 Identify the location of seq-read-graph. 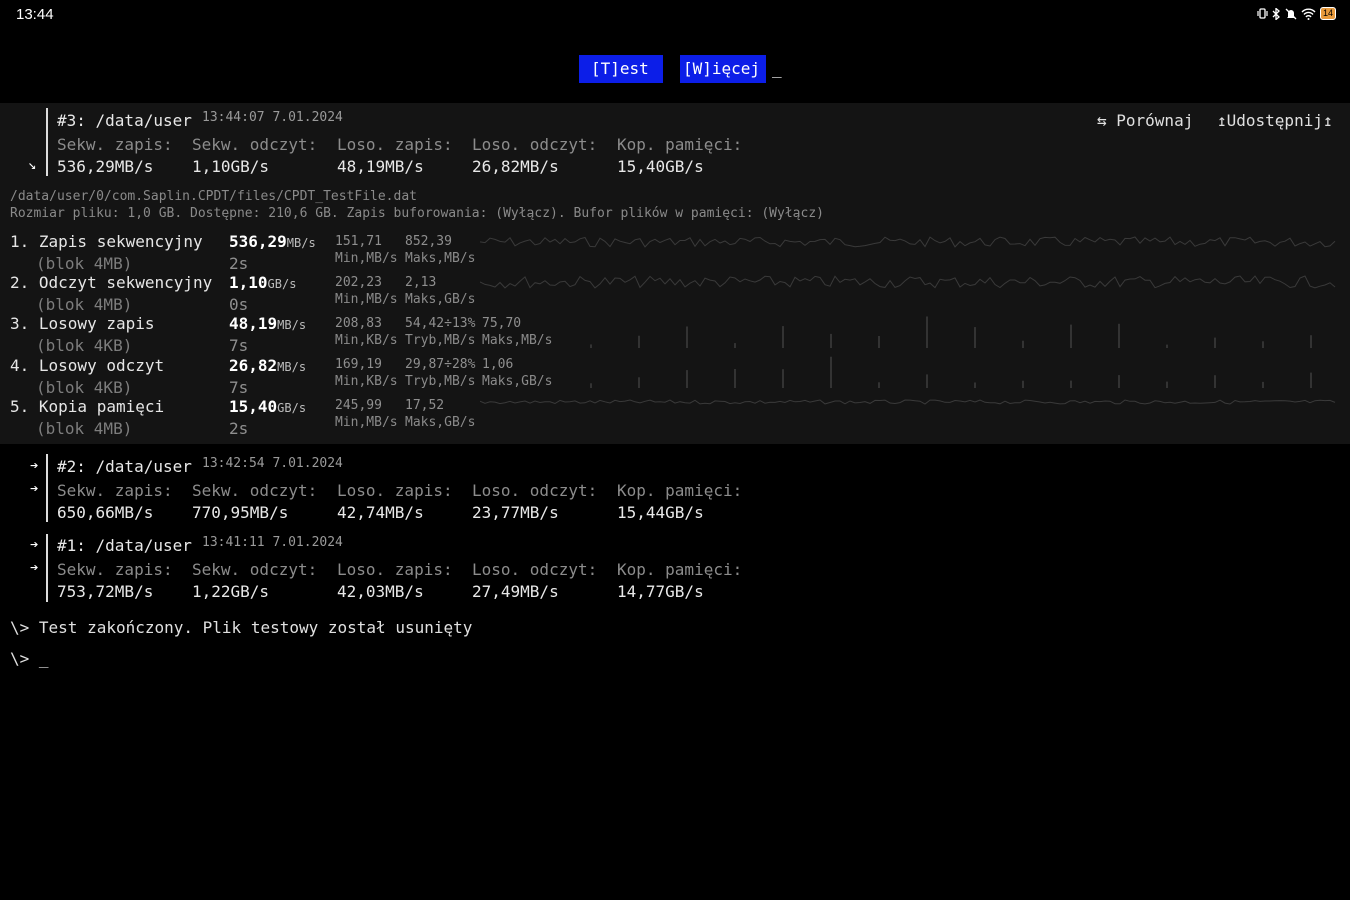
(908, 282).